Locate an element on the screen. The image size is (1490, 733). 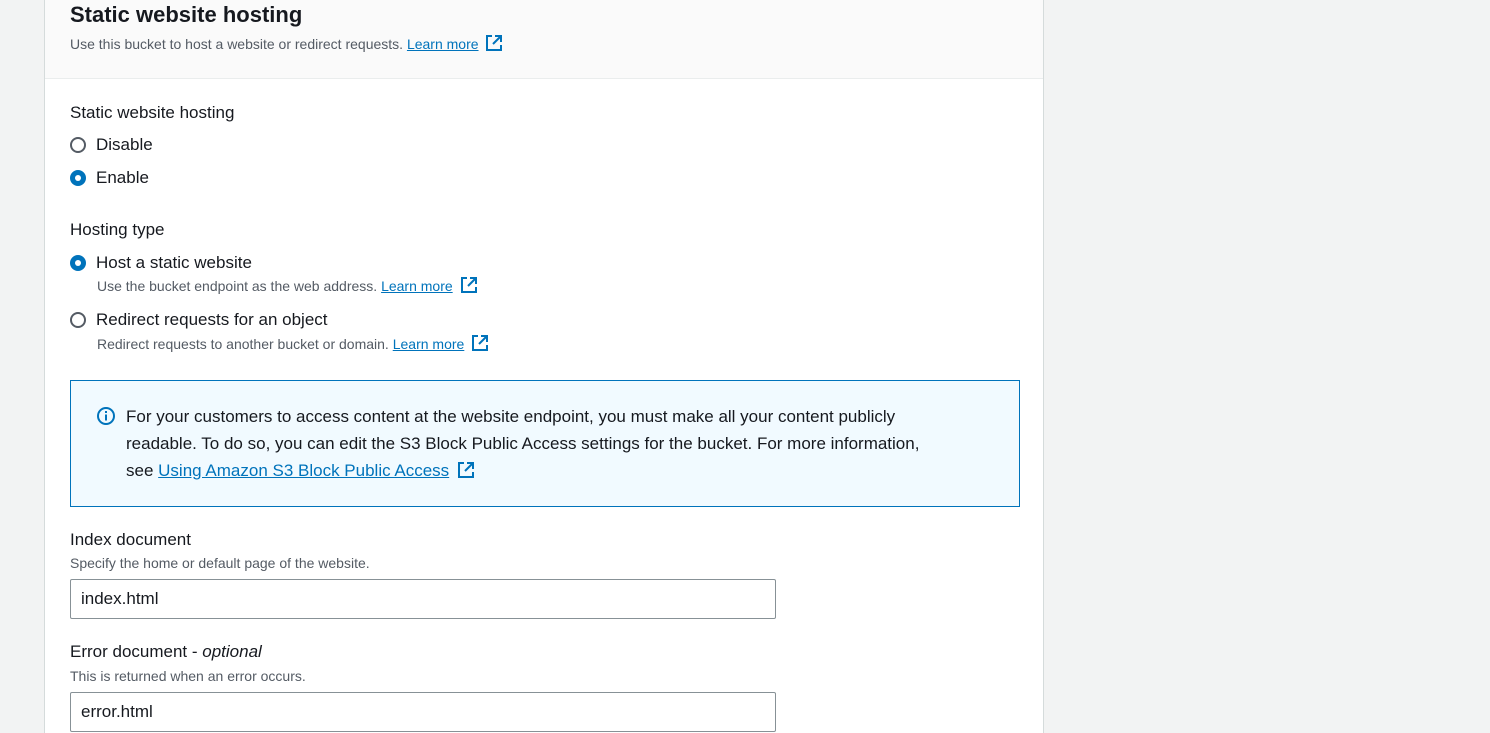
optional-tag: optional is located at coordinates (232, 651).